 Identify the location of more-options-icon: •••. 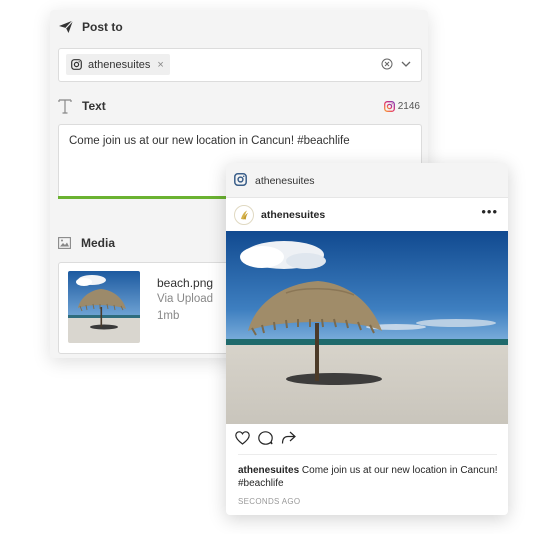
(489, 211).